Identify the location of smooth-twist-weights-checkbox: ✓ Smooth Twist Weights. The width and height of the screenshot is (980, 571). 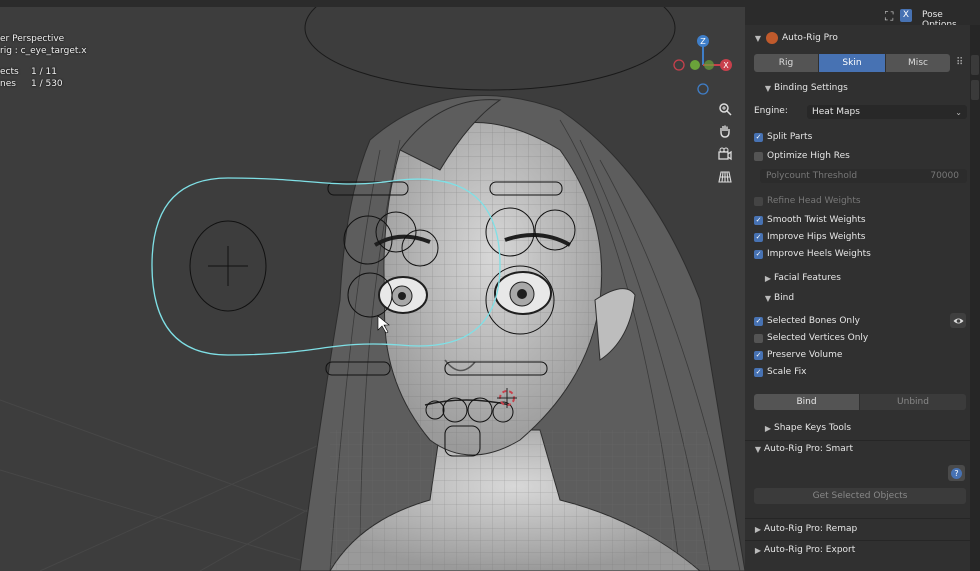
(862, 220).